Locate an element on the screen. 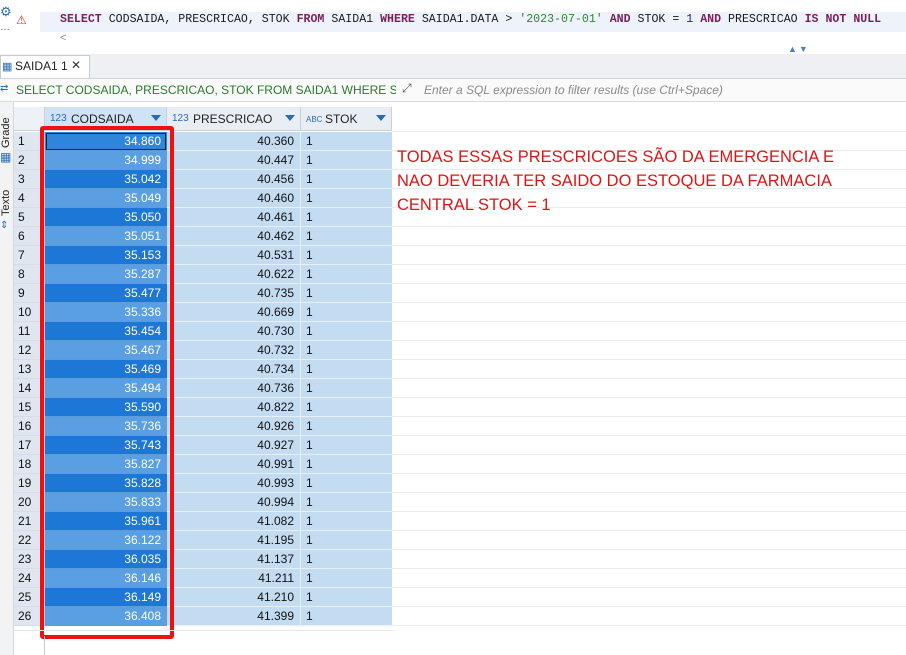 This screenshot has height=655, width=906. sql-token: WHERE is located at coordinates (397, 19).